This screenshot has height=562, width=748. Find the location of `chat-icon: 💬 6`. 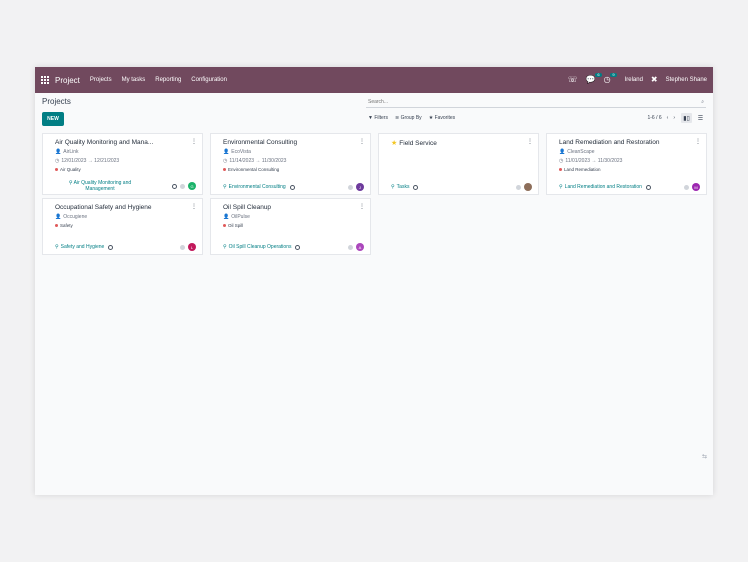

chat-icon: 💬 6 is located at coordinates (594, 78).